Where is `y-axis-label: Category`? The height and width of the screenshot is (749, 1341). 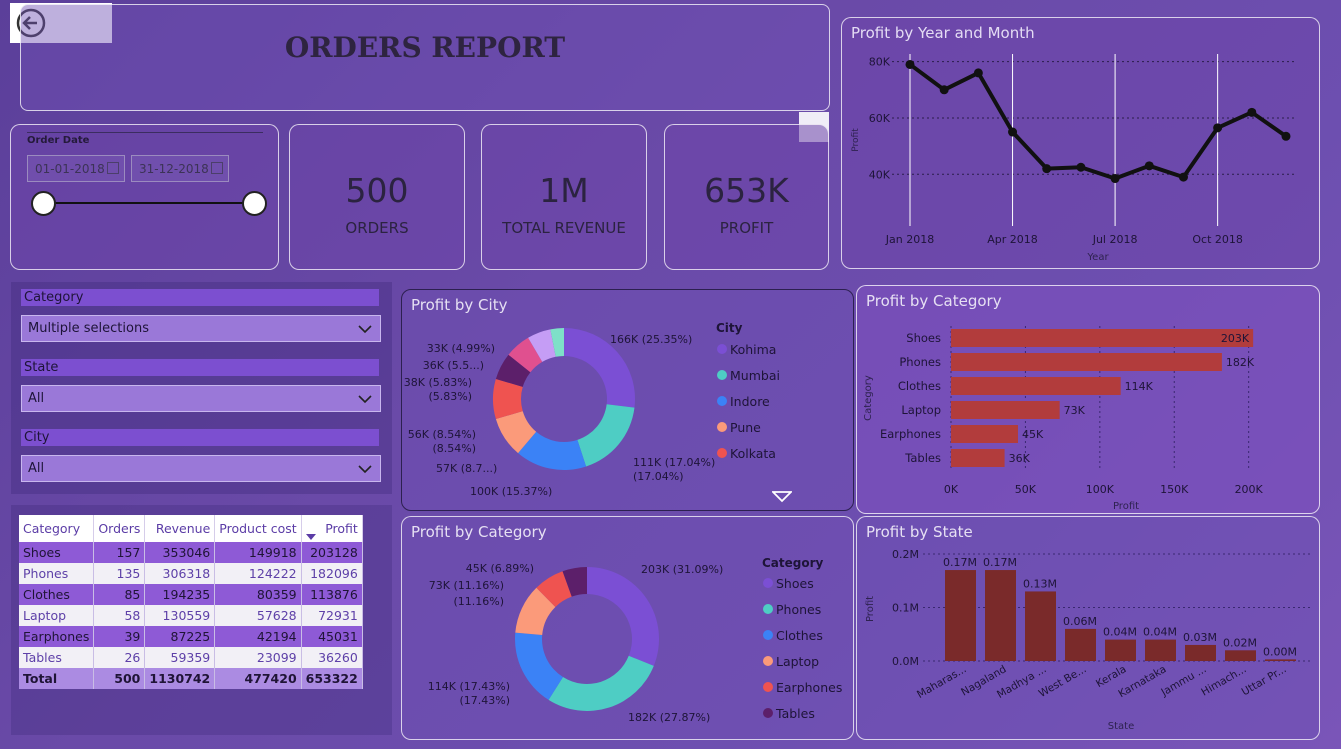
y-axis-label: Category is located at coordinates (868, 398).